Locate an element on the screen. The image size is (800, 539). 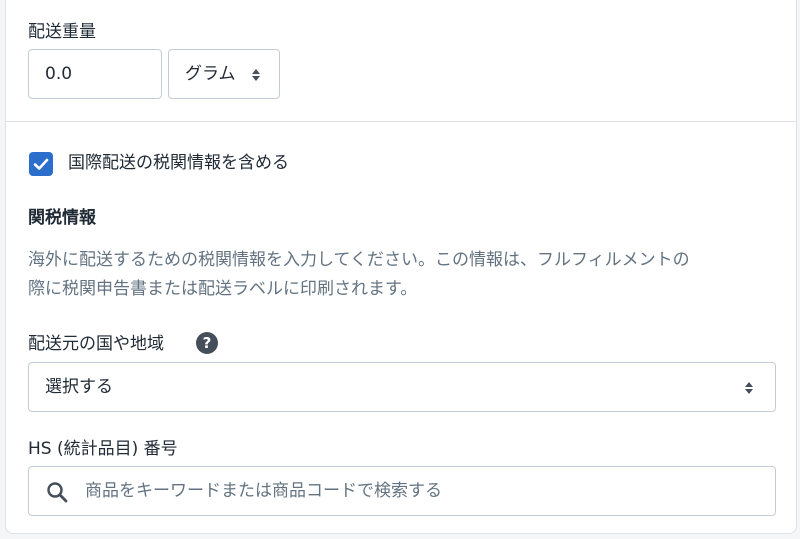
hs-code-label: HS (統計品目) 番号 is located at coordinates (103, 449).